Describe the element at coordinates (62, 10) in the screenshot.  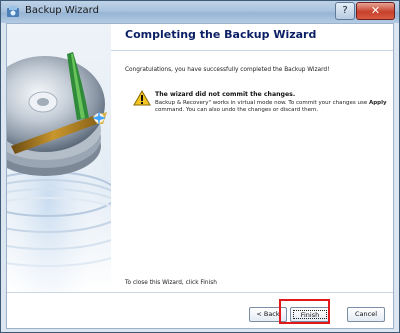
I see `window-title: Backup Wizard` at that location.